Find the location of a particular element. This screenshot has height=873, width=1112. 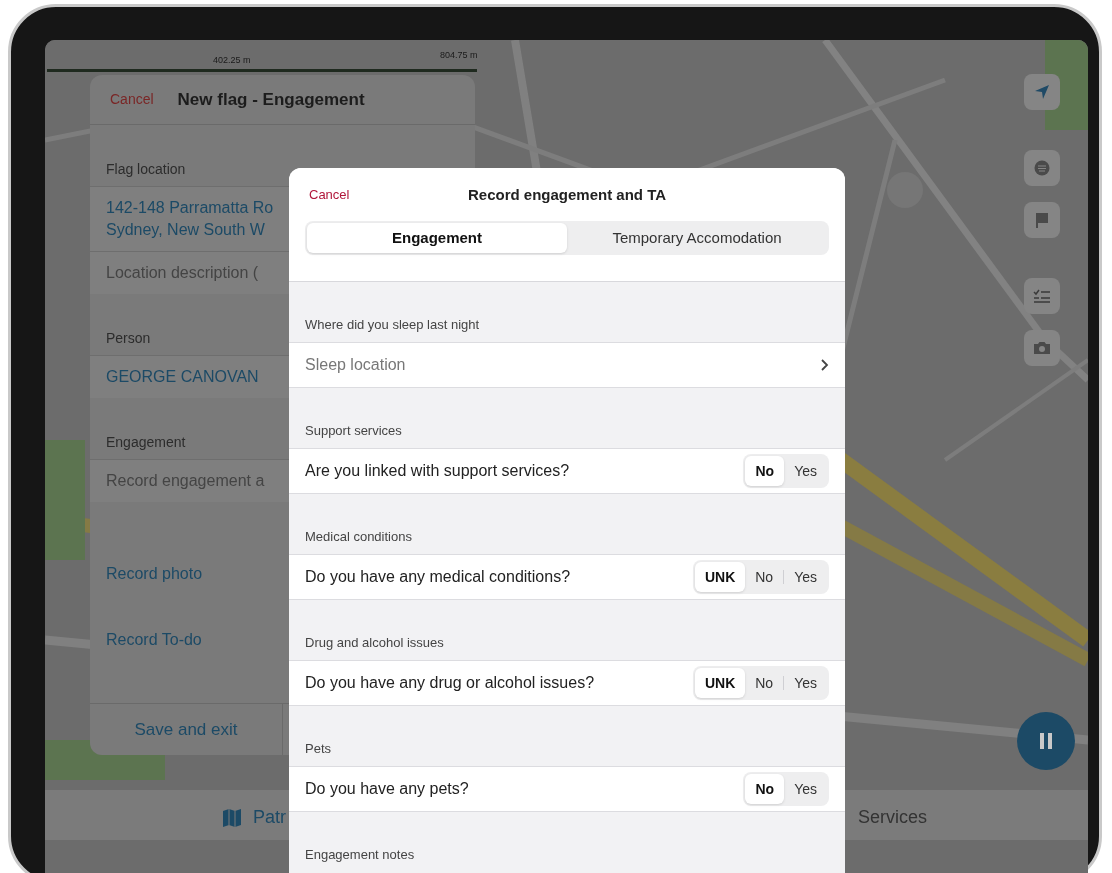

segment-tab: Temporary Accomodation is located at coordinates (697, 238).